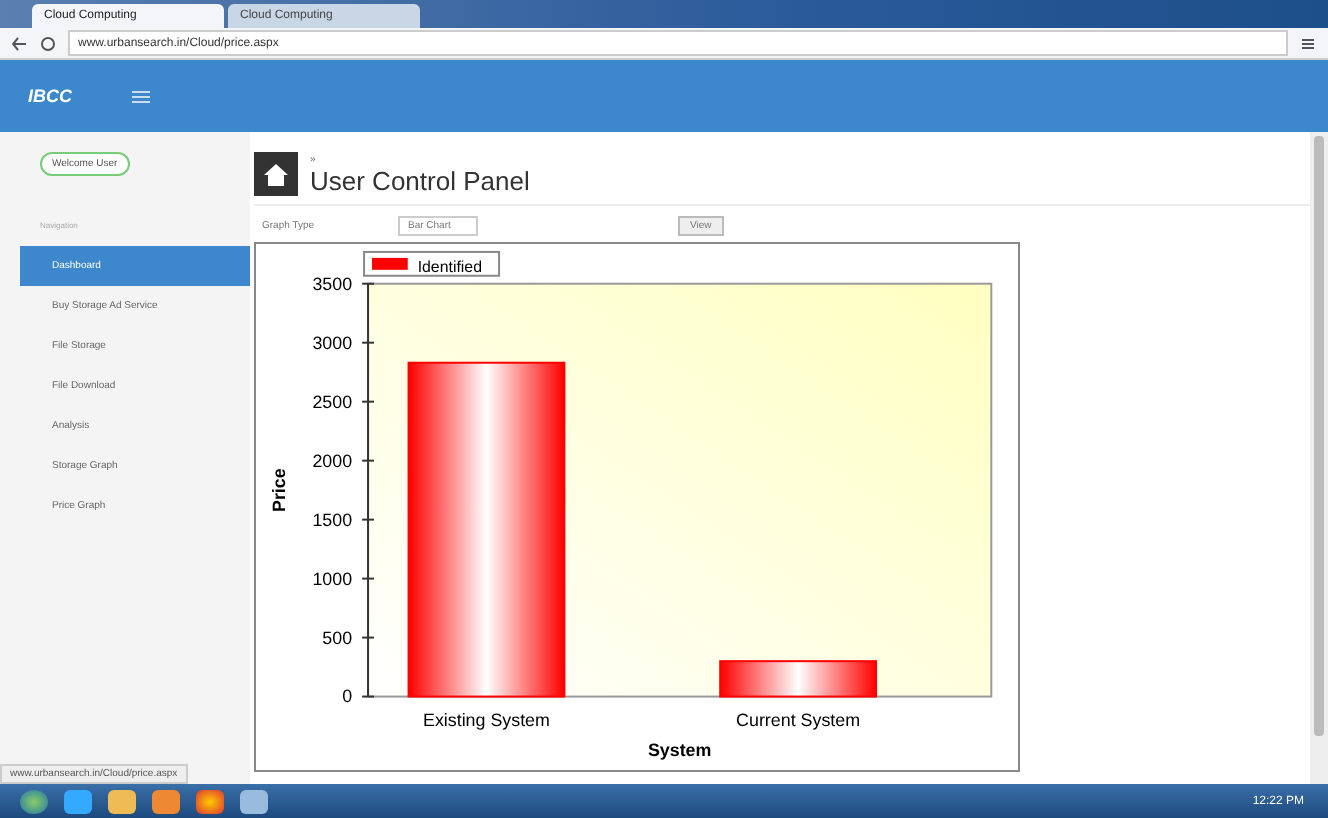 This screenshot has height=818, width=1328. I want to click on y-tick-label: 0, so click(347, 696).